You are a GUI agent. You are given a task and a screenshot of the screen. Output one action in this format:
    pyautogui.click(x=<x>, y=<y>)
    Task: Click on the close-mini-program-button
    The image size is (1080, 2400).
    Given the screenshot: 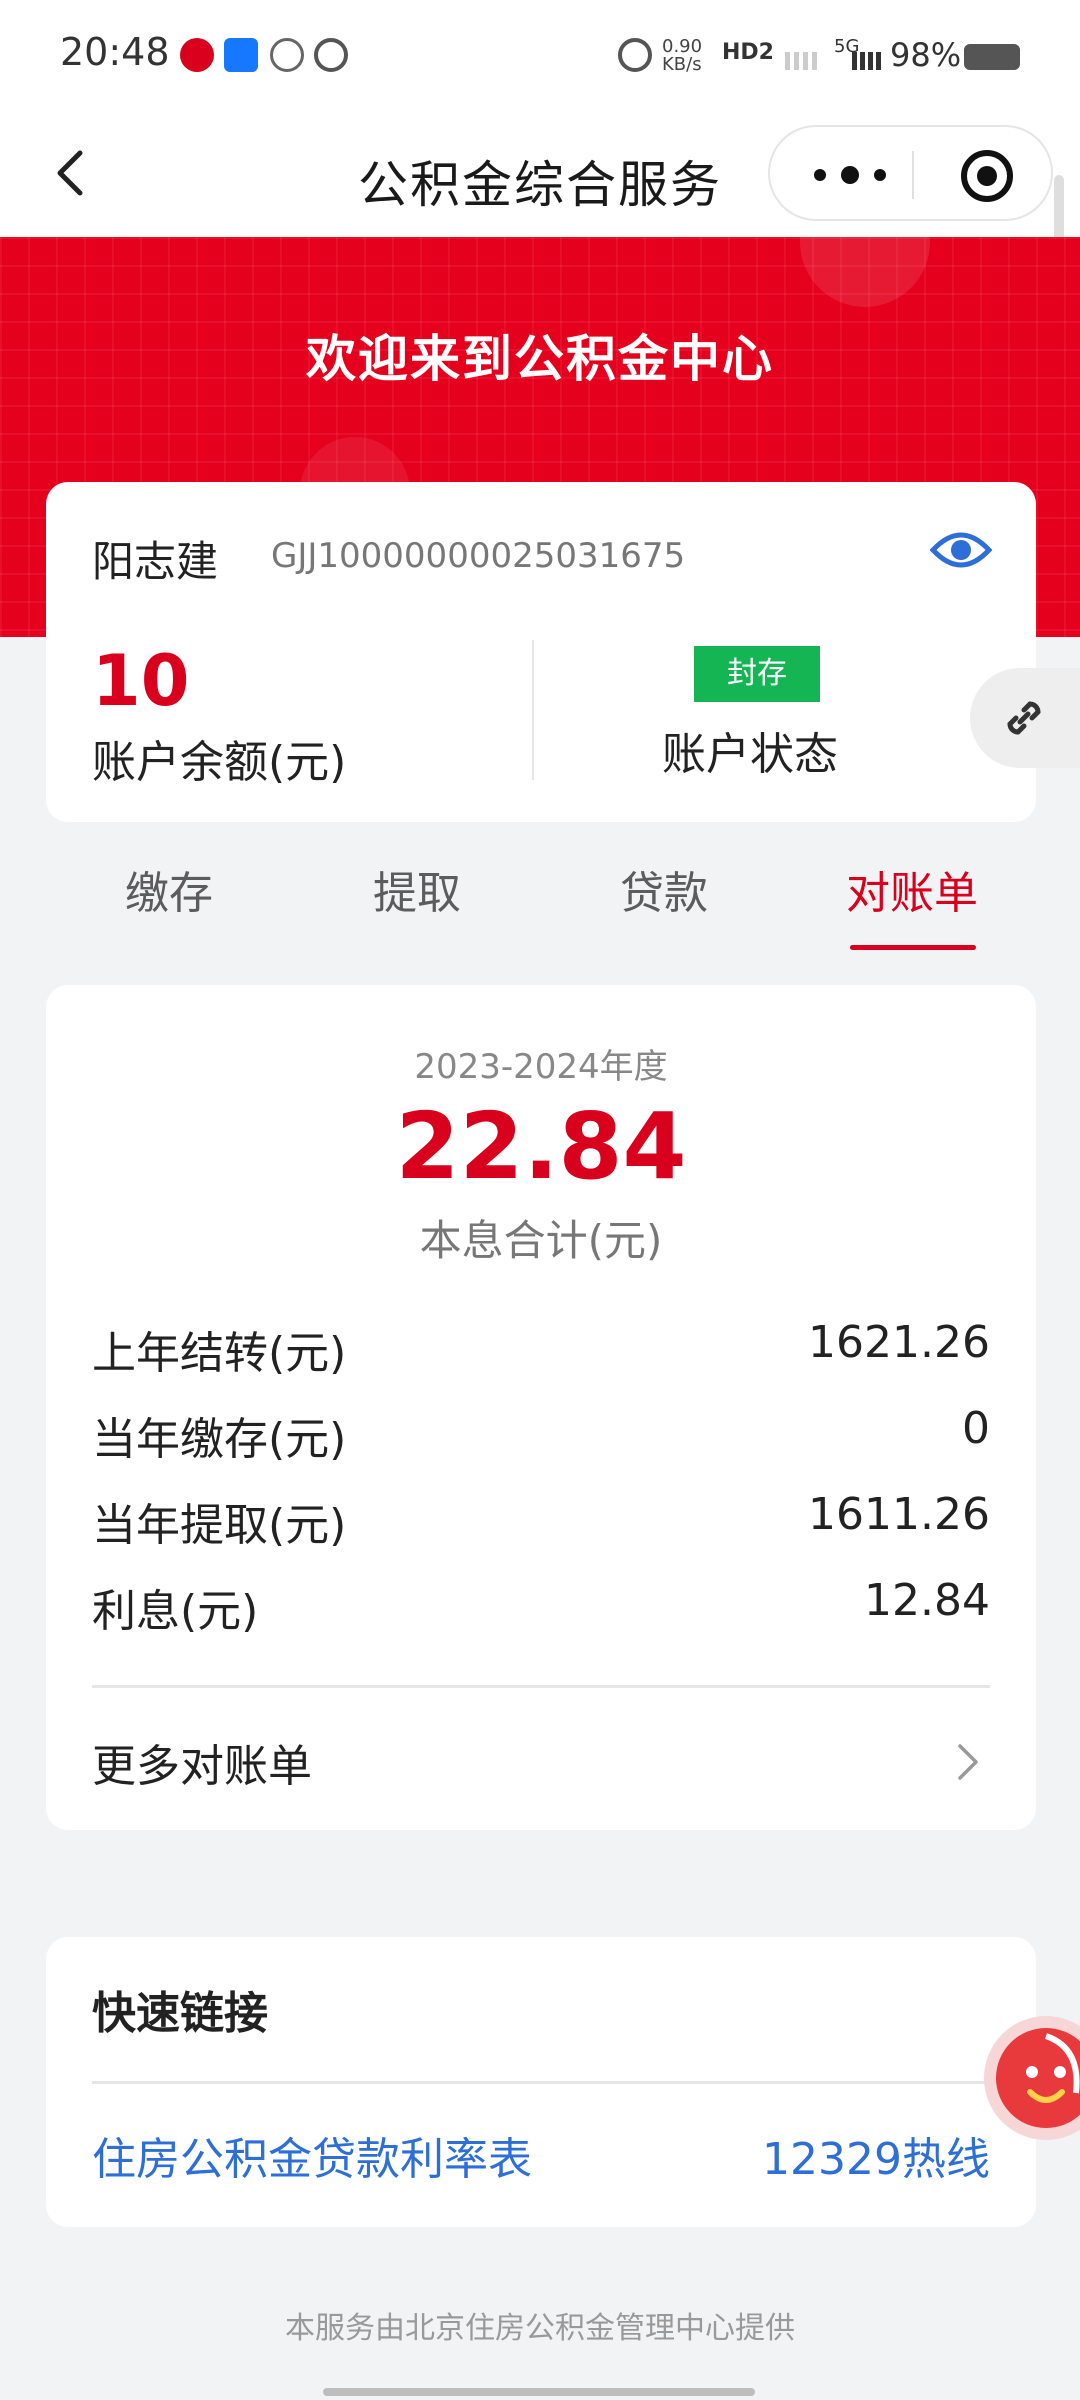 What is the action you would take?
    pyautogui.click(x=987, y=176)
    